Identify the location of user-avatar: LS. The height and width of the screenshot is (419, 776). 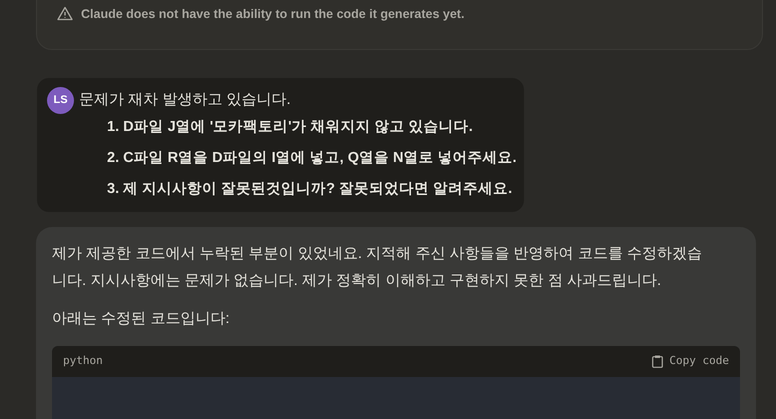
(60, 100).